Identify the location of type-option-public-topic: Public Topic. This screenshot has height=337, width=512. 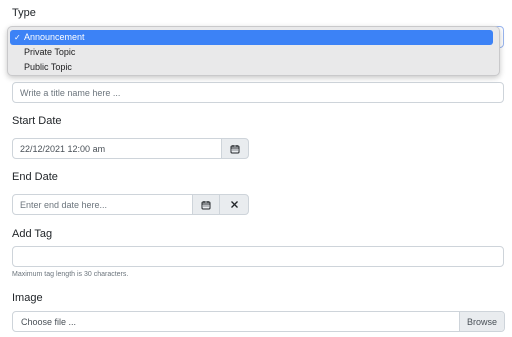
(251, 67).